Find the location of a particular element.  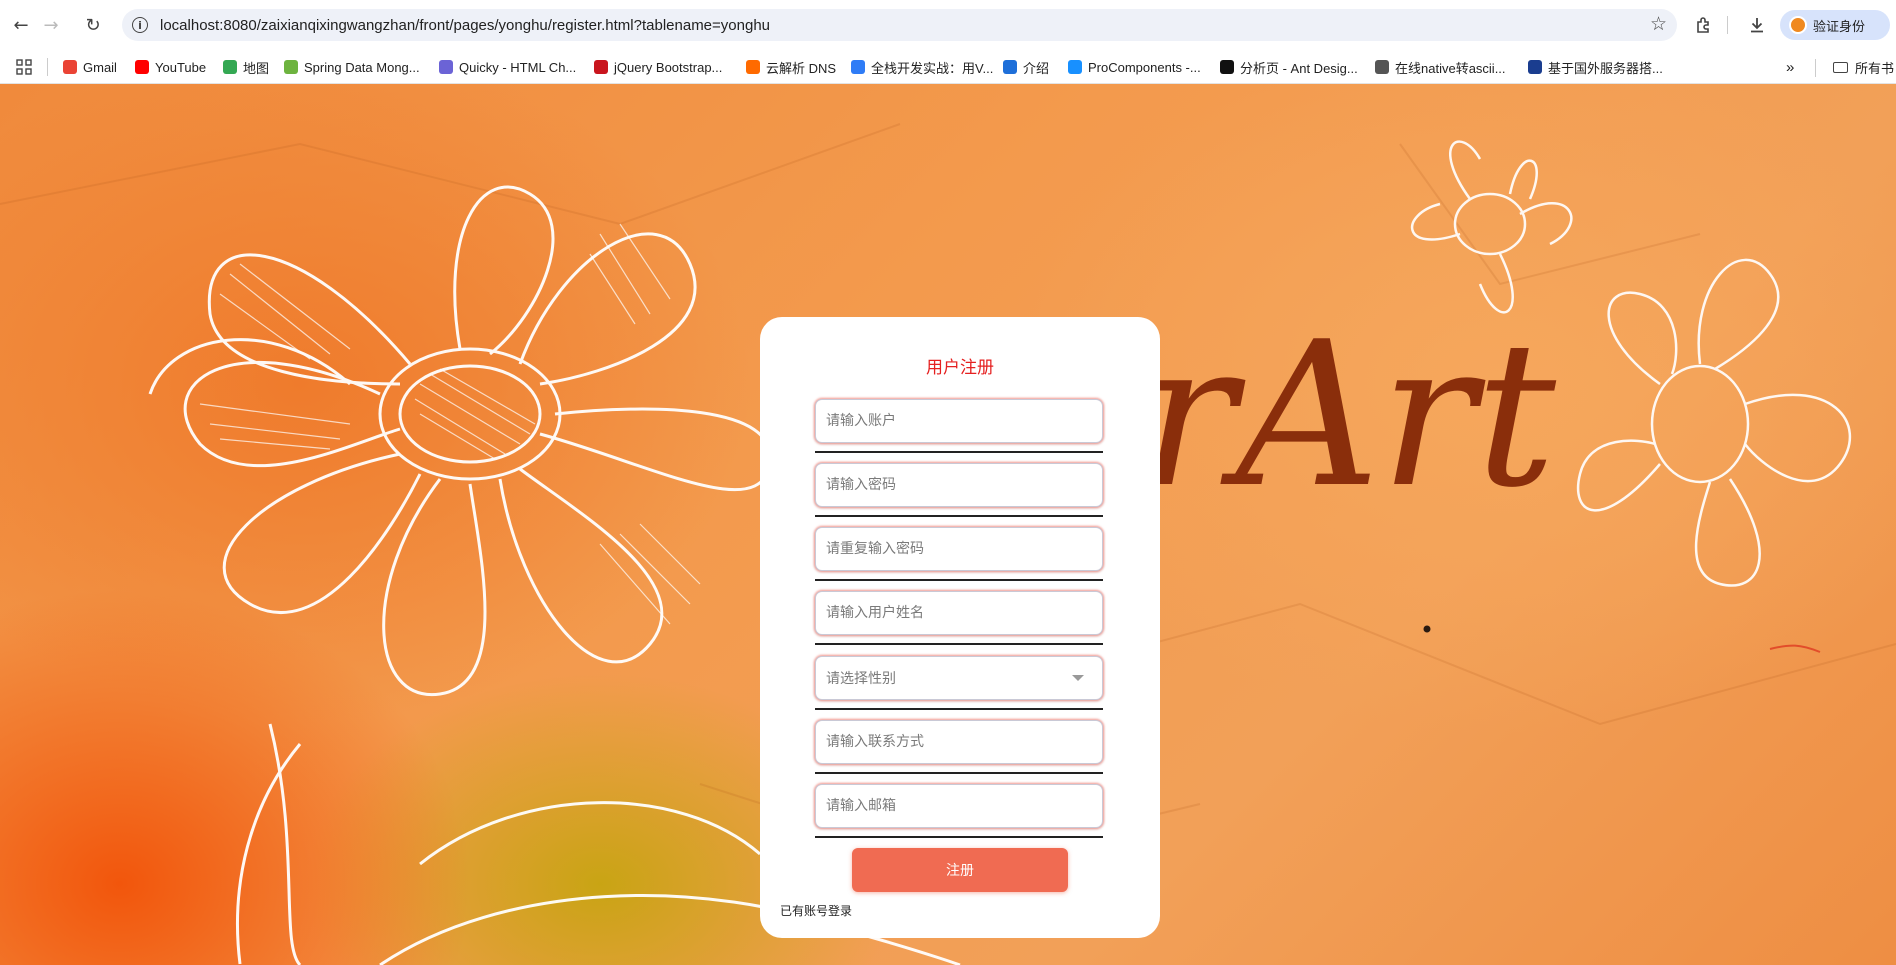

phone-input is located at coordinates (959, 742).